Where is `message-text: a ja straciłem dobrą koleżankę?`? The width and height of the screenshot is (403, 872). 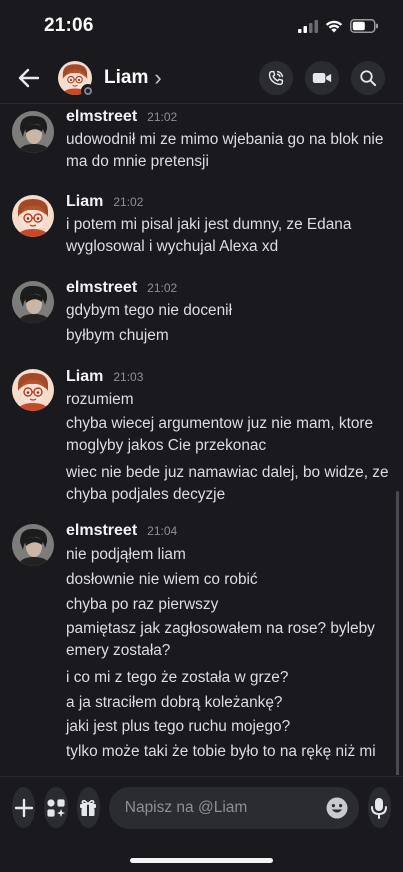 message-text: a ja straciłem dobrą koleżankę? is located at coordinates (231, 703).